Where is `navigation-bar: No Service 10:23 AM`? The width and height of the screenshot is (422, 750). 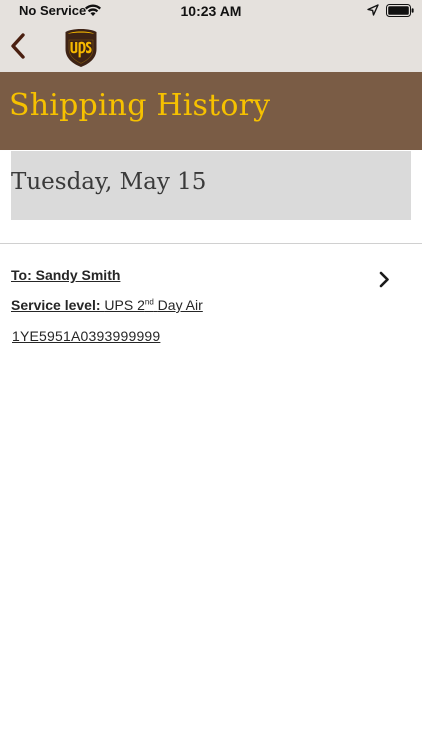 navigation-bar: No Service 10:23 AM is located at coordinates (211, 36).